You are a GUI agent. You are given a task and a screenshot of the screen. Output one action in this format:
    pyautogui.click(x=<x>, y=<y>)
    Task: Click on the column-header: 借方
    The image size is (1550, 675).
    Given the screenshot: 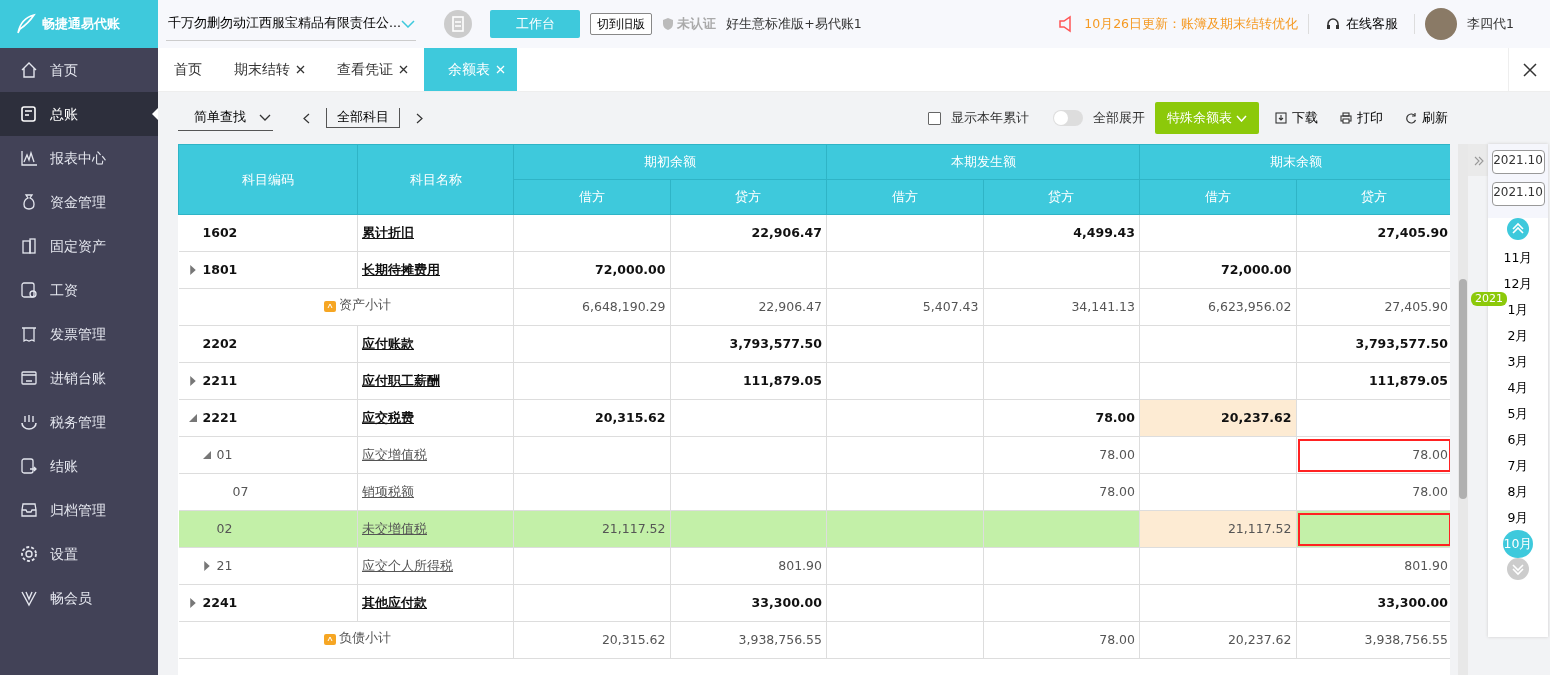 What is the action you would take?
    pyautogui.click(x=904, y=197)
    